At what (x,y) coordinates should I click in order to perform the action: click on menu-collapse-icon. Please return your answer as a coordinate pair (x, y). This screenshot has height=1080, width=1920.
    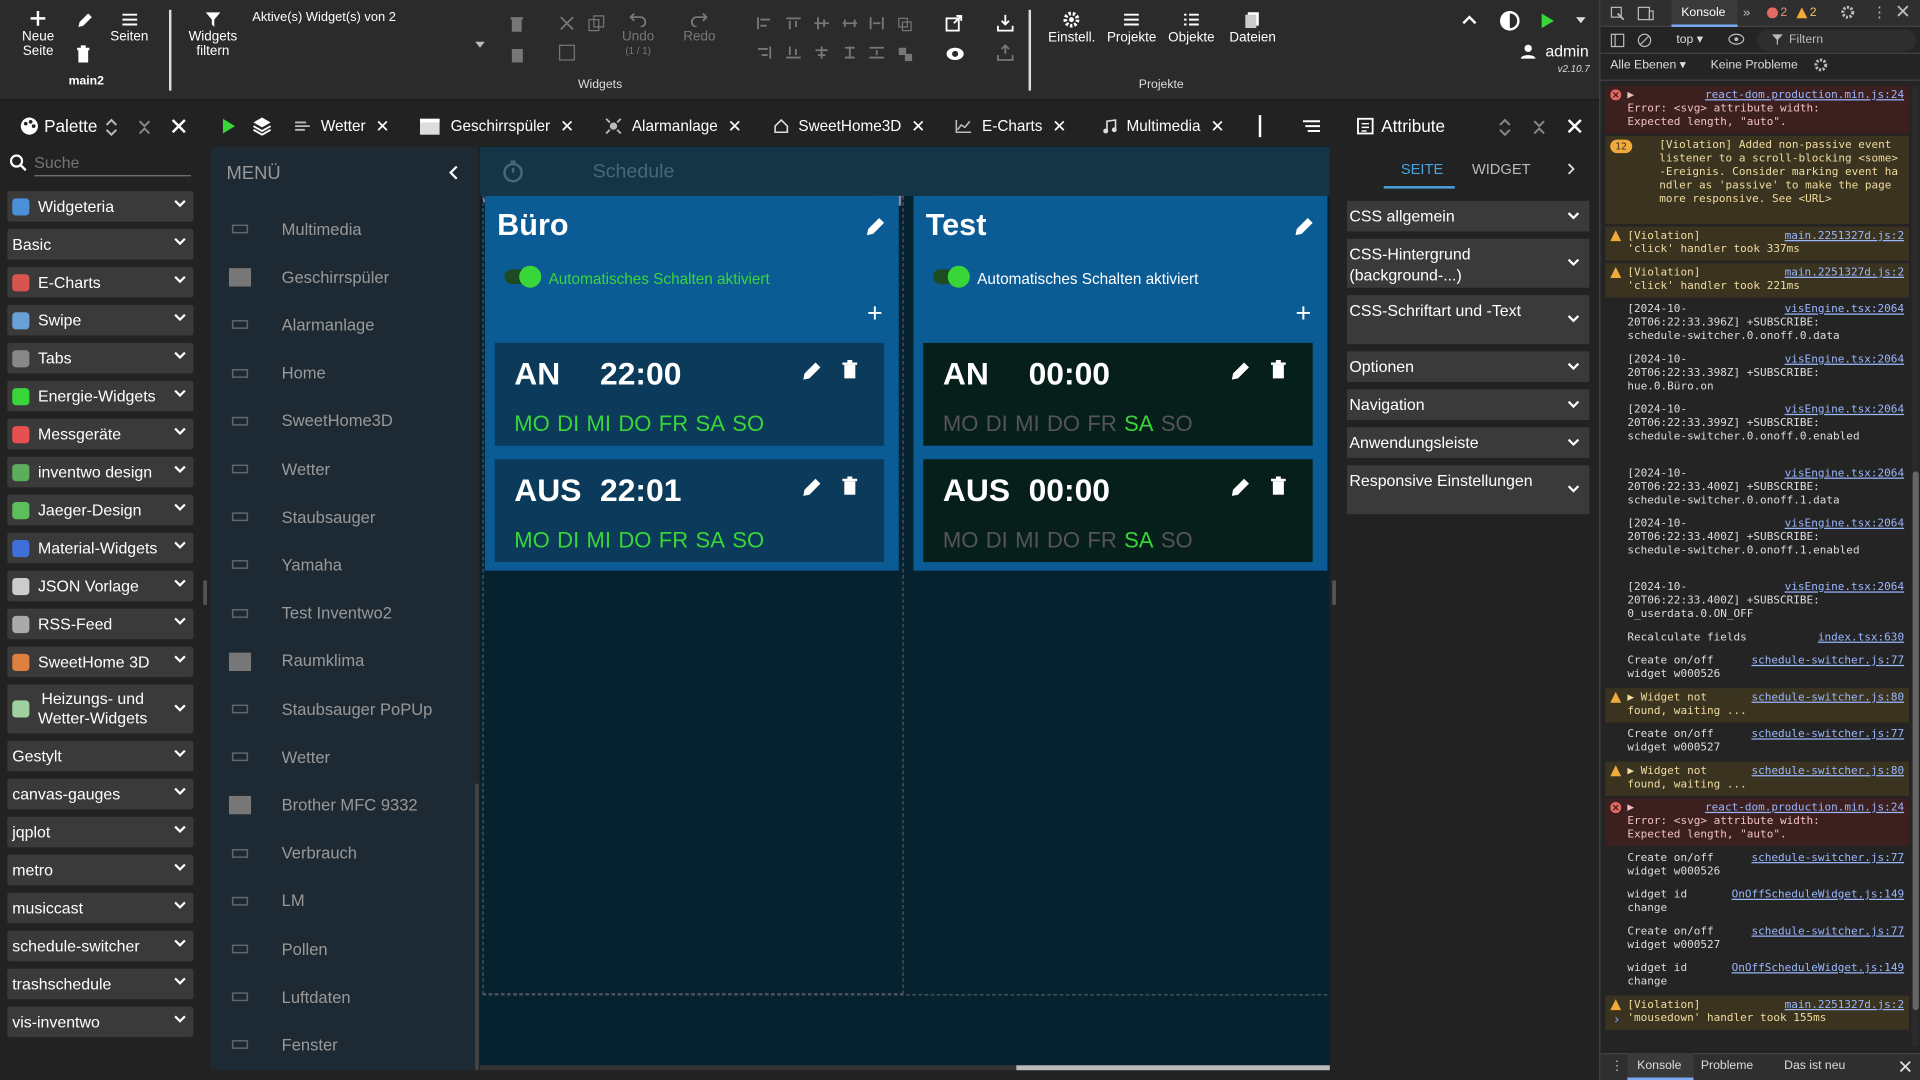
    Looking at the image, I should click on (453, 172).